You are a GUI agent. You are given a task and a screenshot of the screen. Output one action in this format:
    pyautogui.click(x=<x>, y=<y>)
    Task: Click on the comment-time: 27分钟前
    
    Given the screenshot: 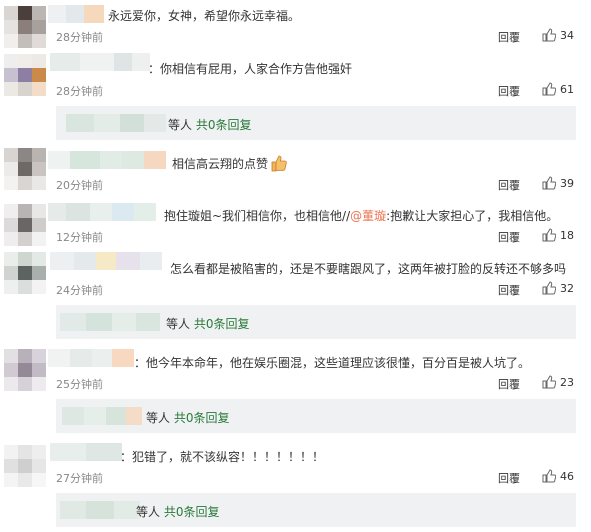 What is the action you would take?
    pyautogui.click(x=79, y=478)
    